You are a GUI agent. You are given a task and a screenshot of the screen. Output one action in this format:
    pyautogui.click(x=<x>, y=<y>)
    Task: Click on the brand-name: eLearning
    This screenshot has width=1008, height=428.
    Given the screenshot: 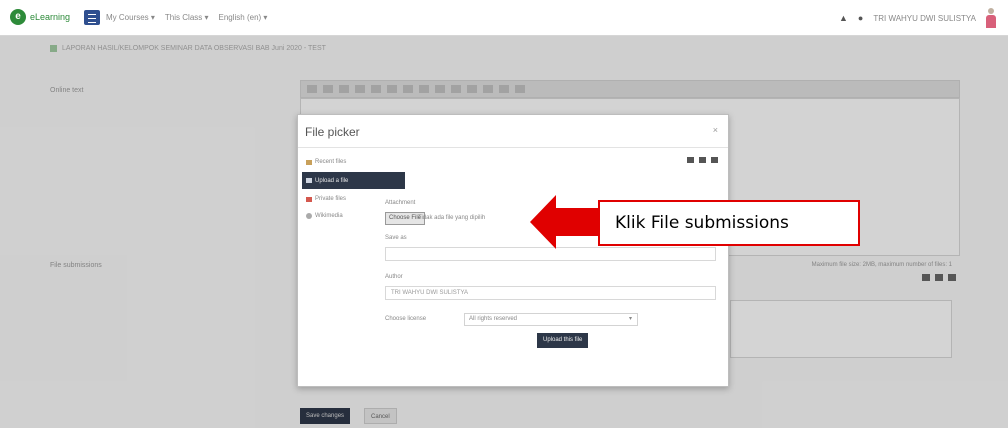 What is the action you would take?
    pyautogui.click(x=50, y=17)
    